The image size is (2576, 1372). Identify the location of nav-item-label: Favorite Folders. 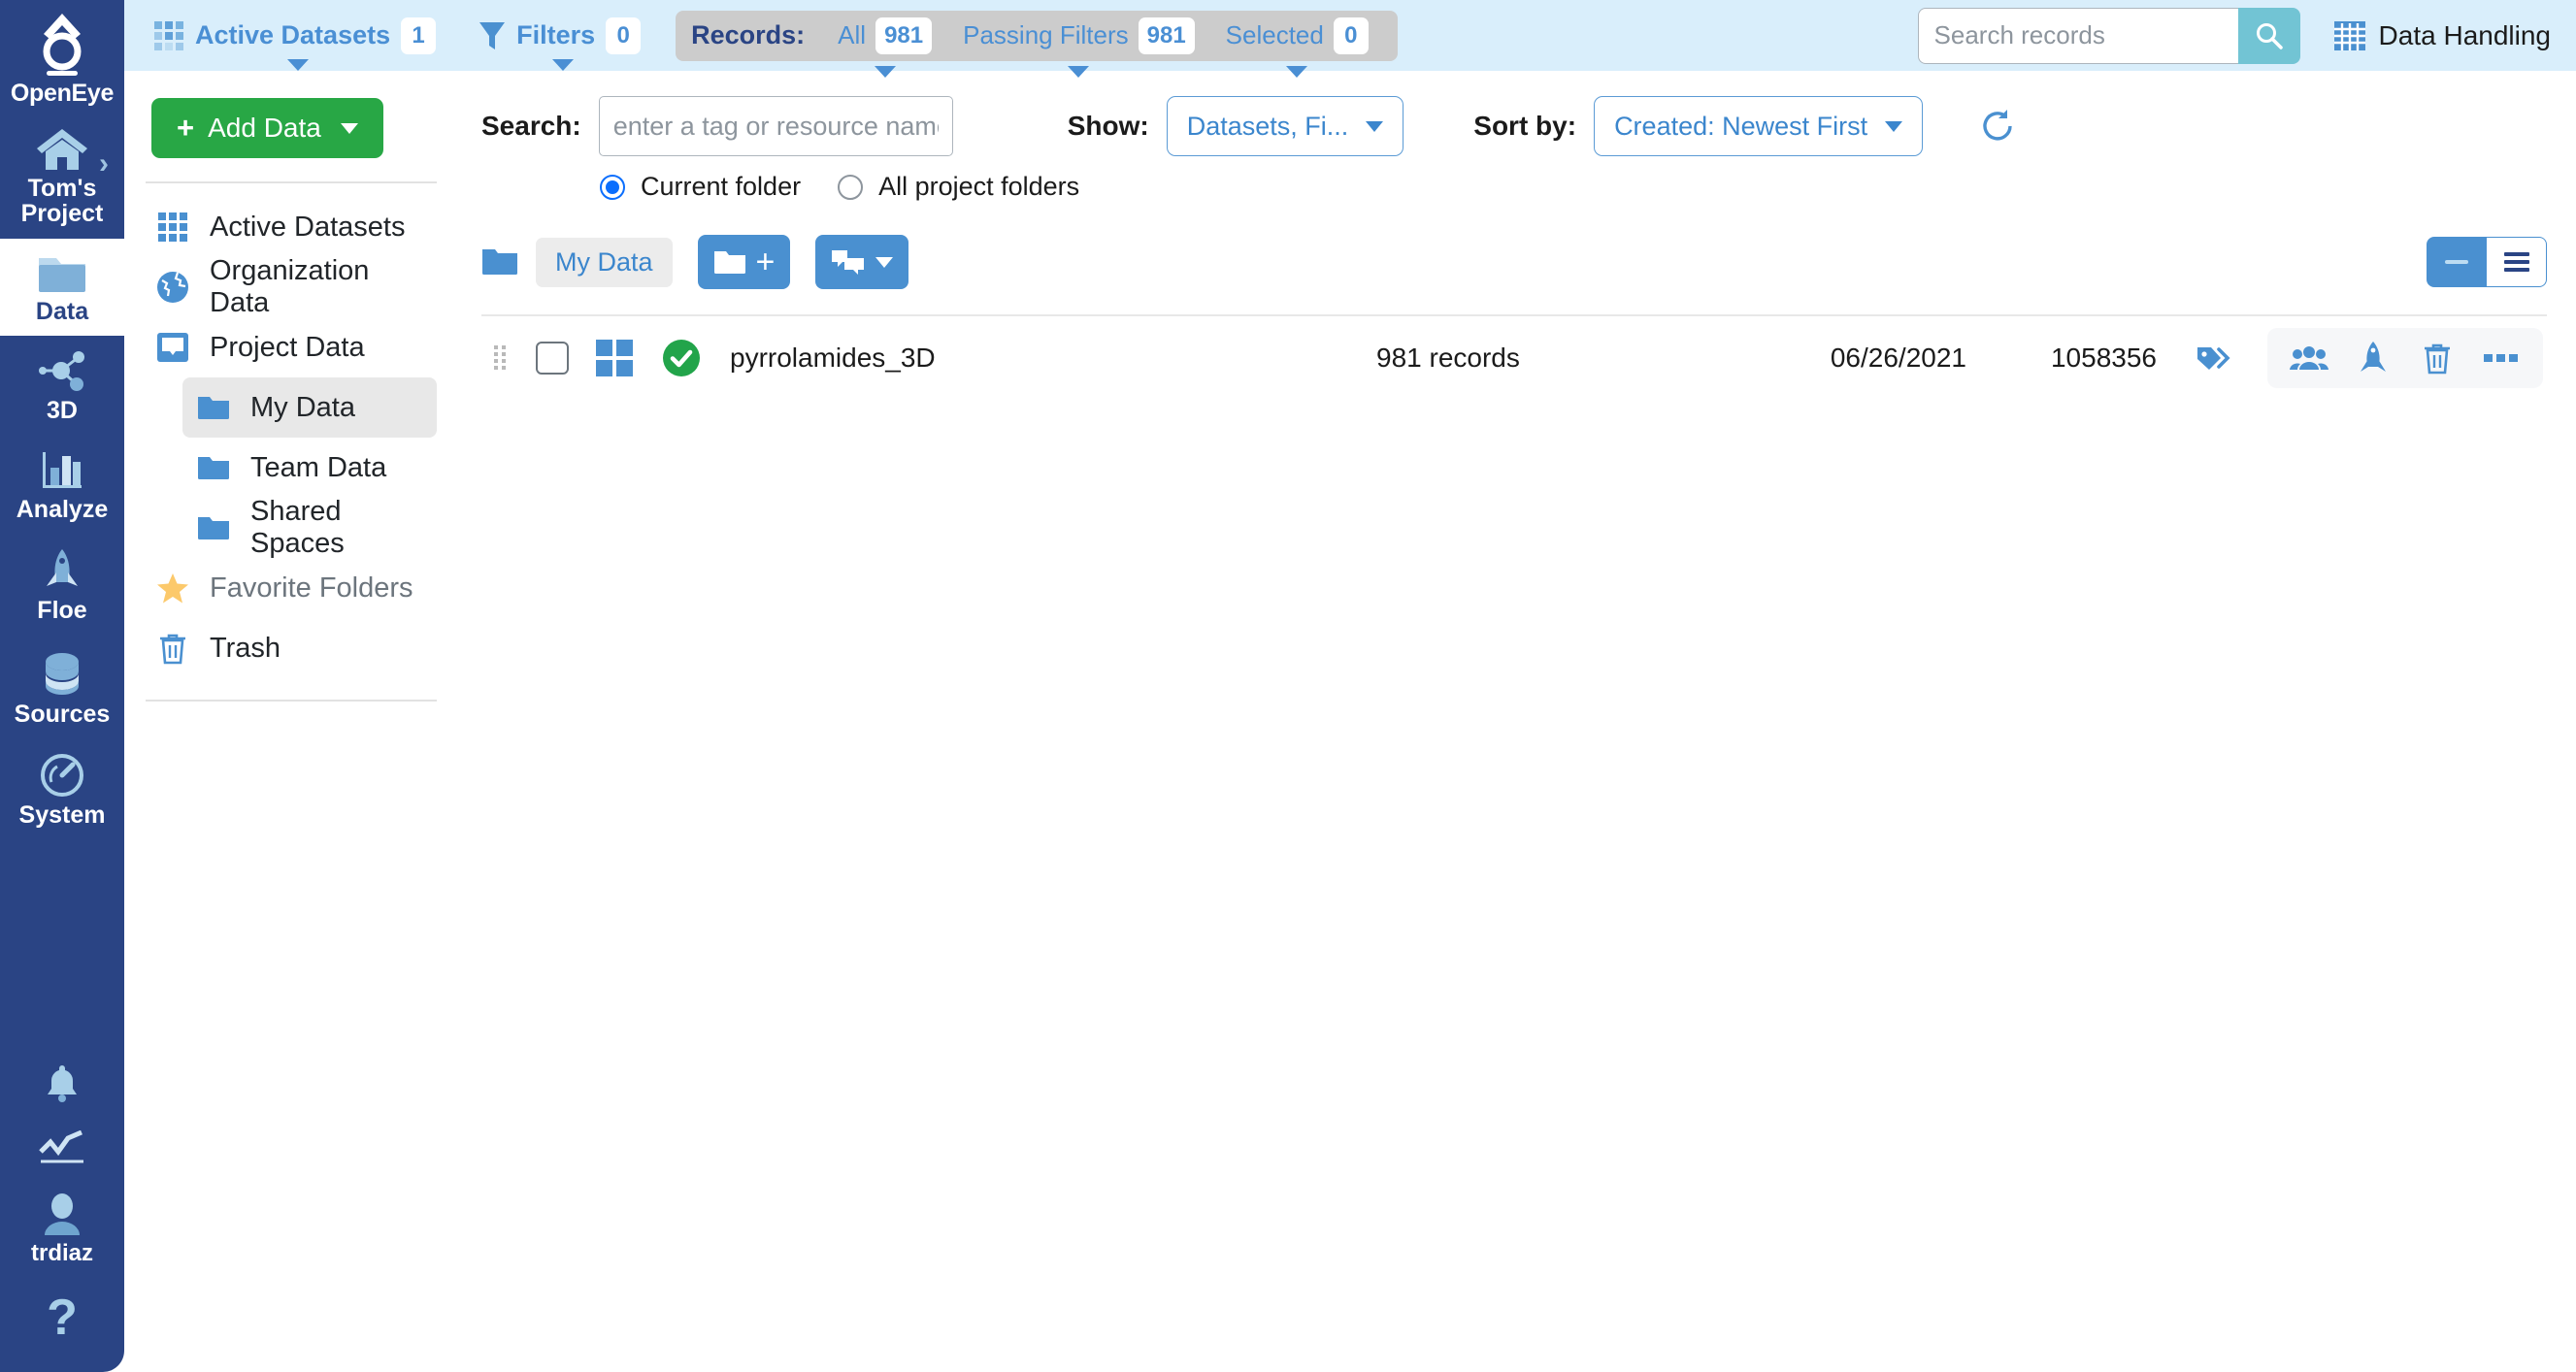
(311, 588).